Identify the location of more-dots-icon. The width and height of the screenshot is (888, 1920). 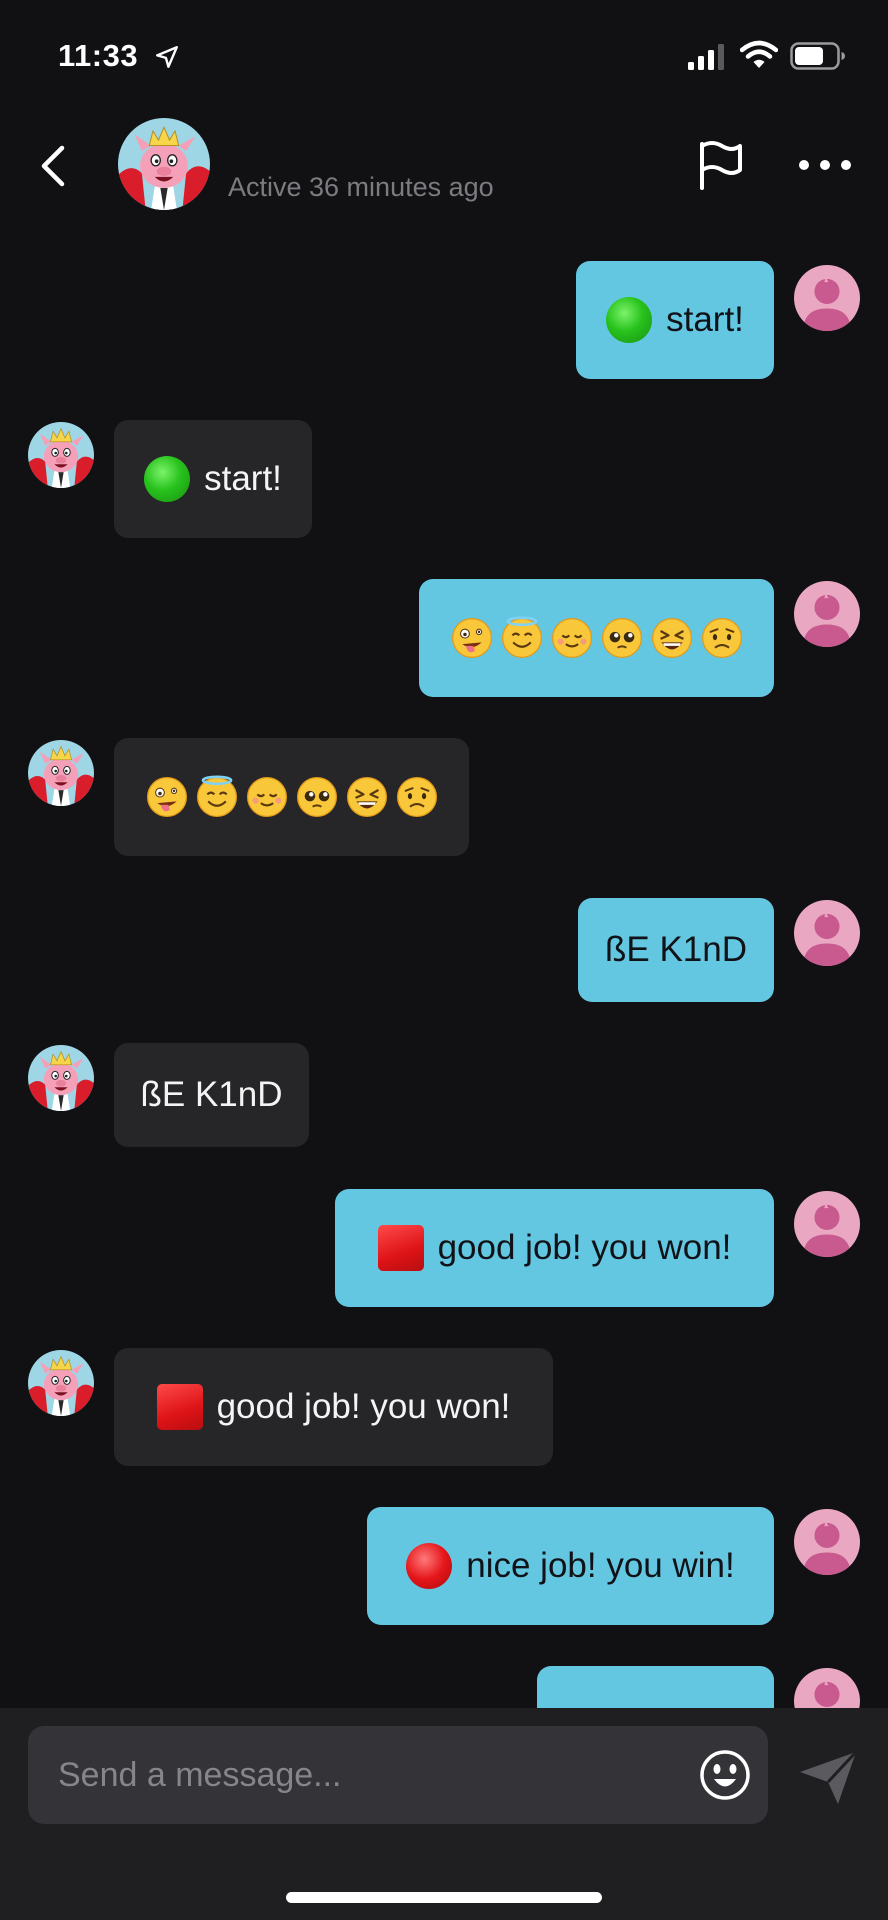
(825, 165).